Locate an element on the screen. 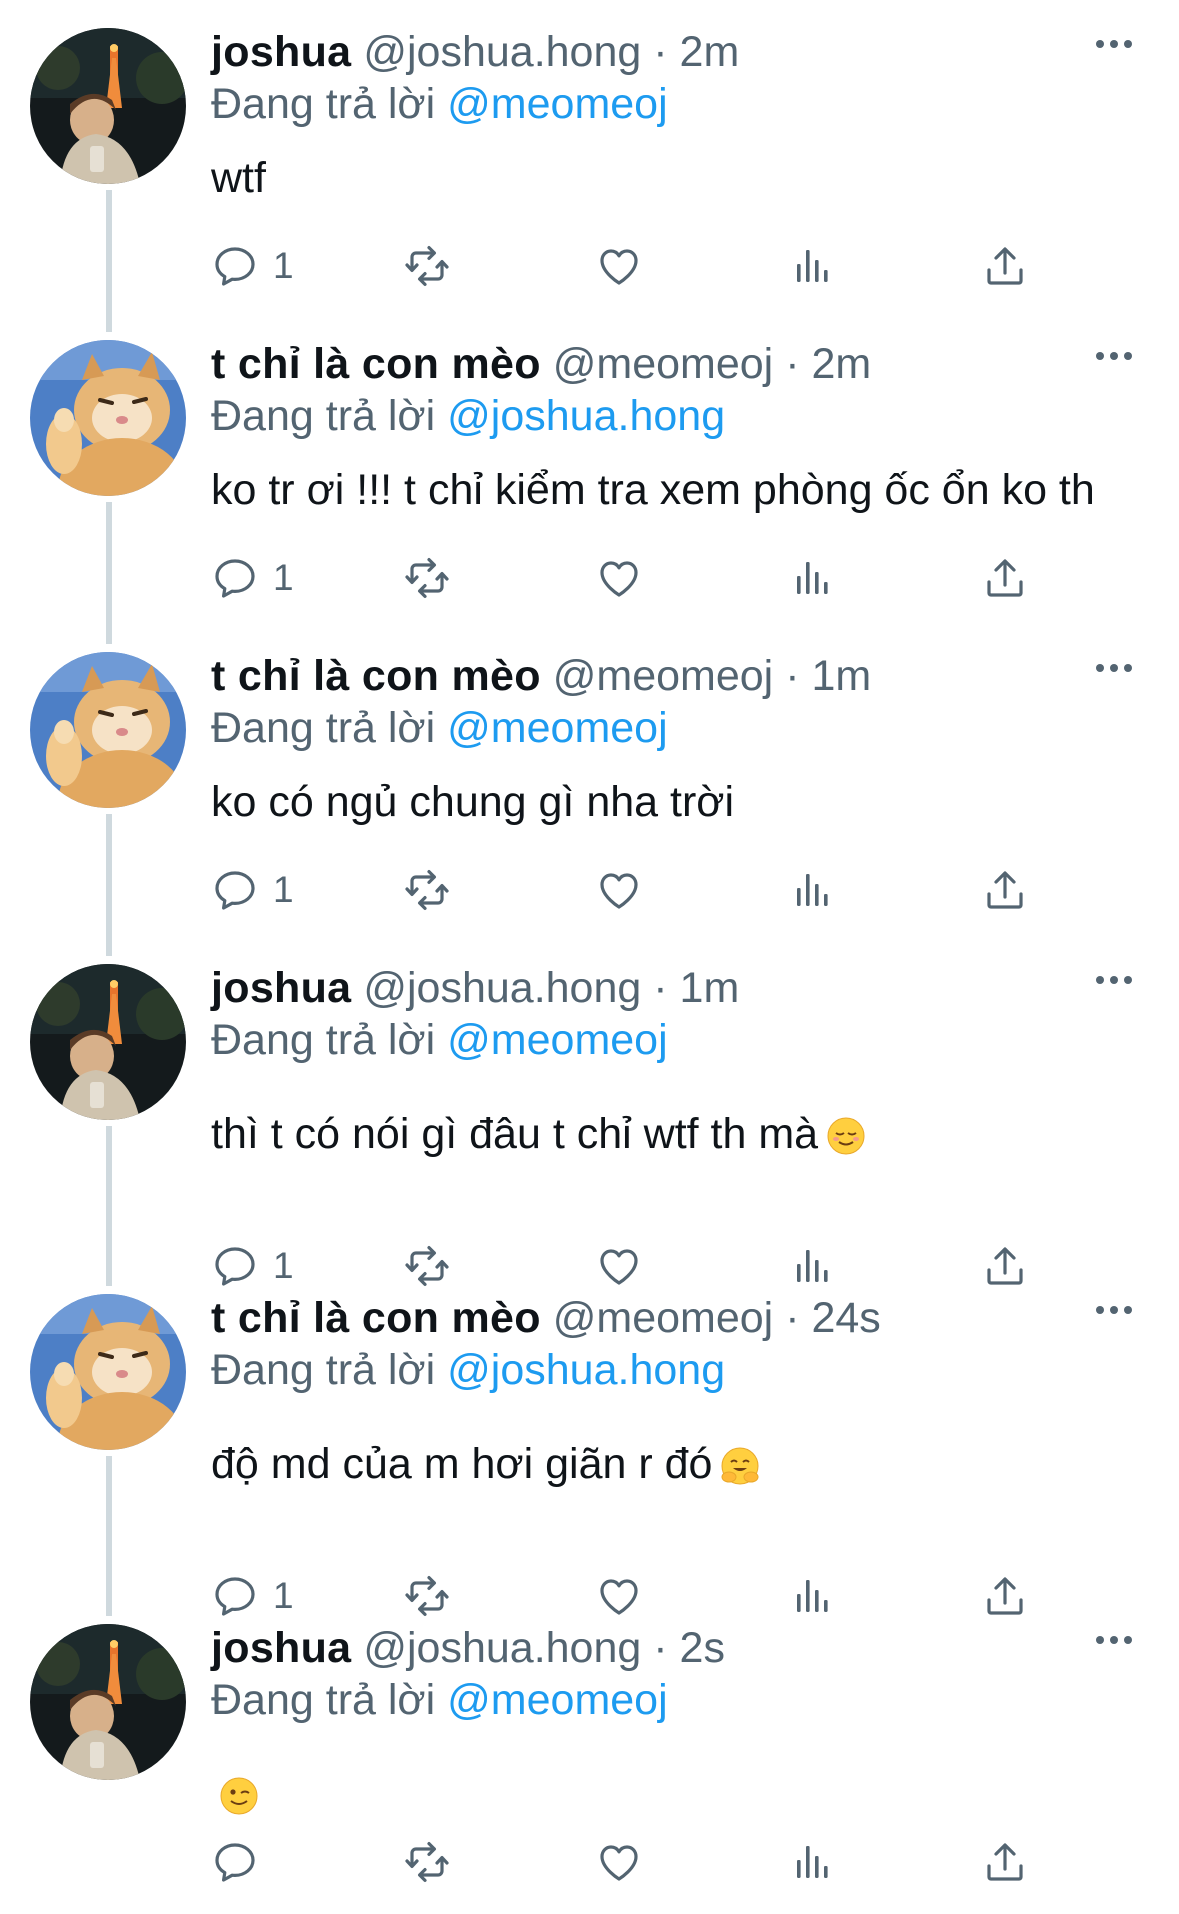  tweet-text: độ md của m hơi giãn r đó is located at coordinates (485, 1468).